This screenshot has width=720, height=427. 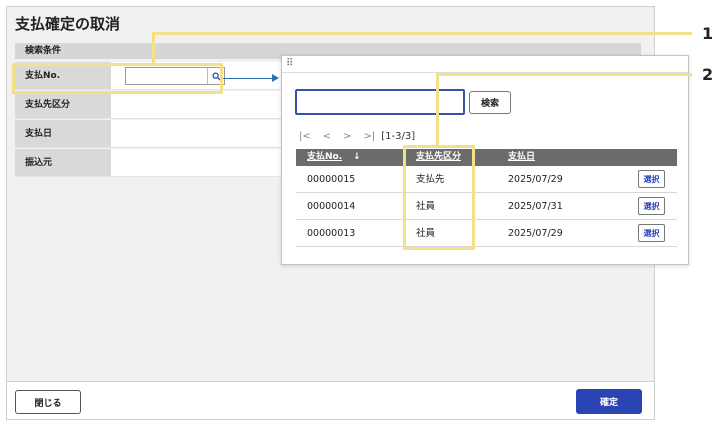 What do you see at coordinates (327, 136) in the screenshot?
I see `prev-page-icon: <` at bounding box center [327, 136].